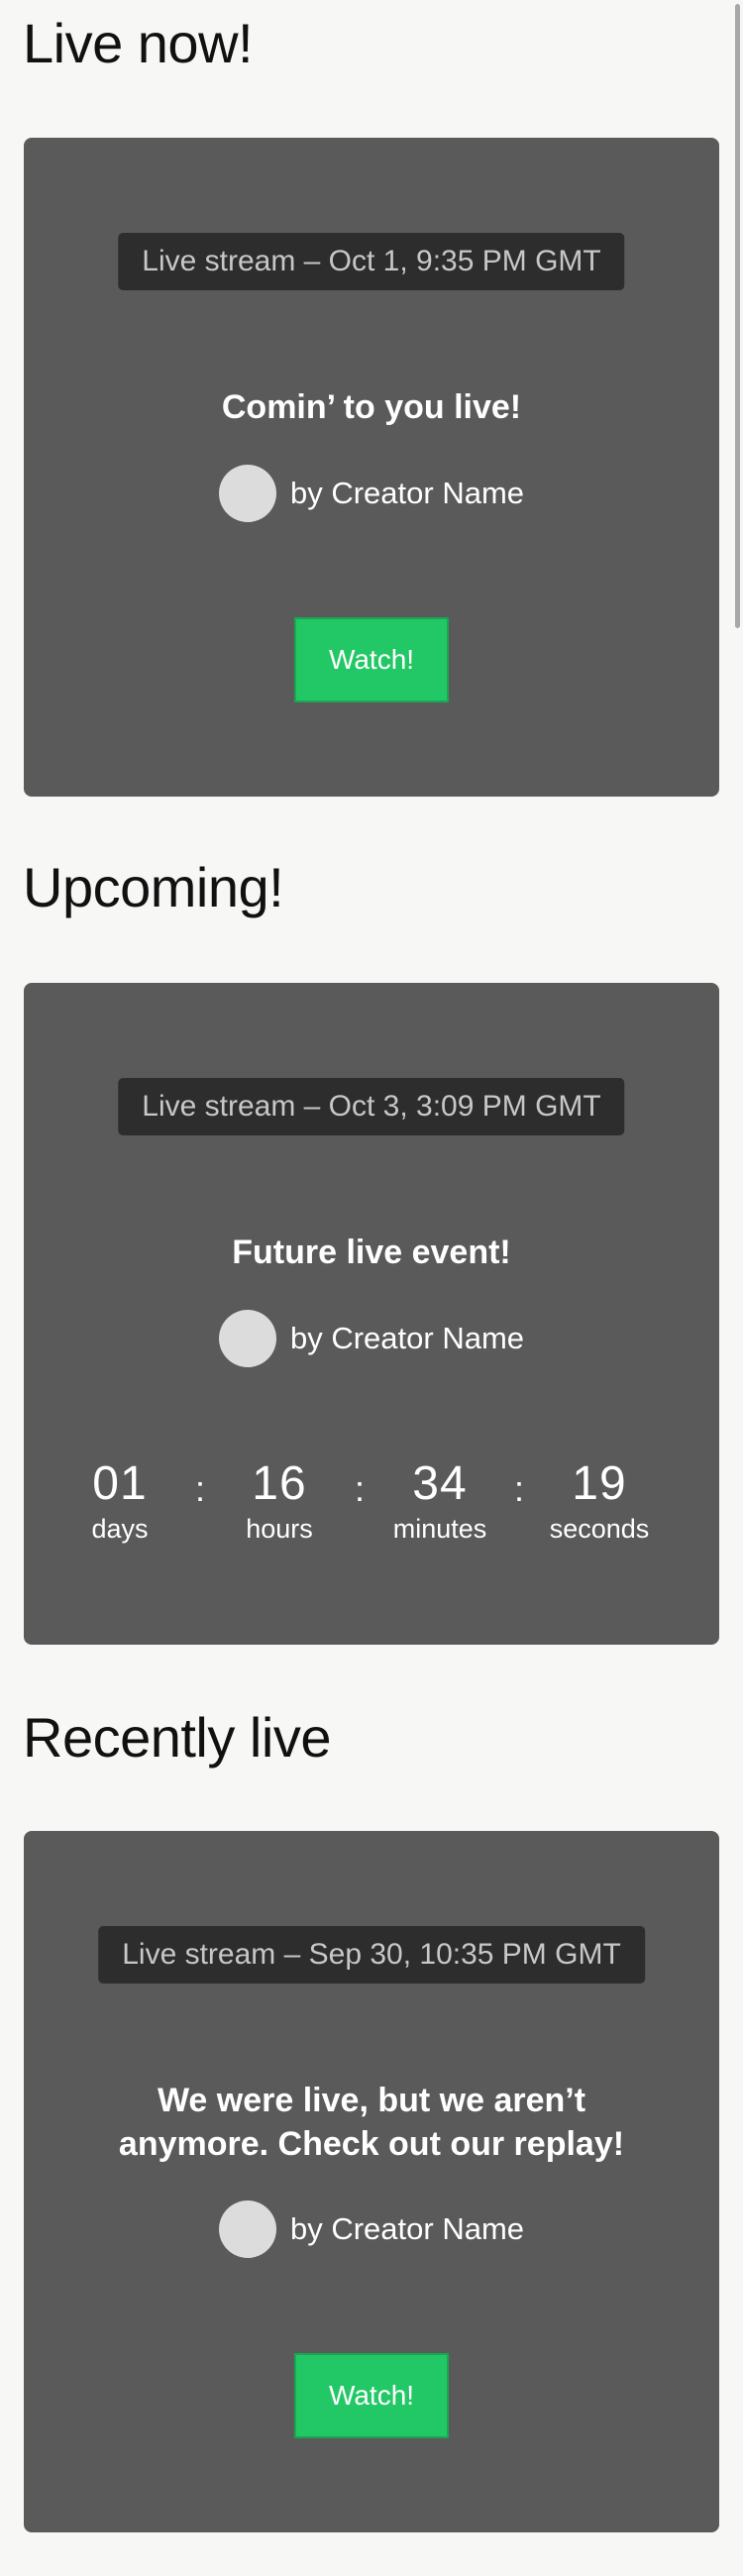 The image size is (743, 2576). What do you see at coordinates (600, 1529) in the screenshot?
I see `countdown-seconds-label: seconds` at bounding box center [600, 1529].